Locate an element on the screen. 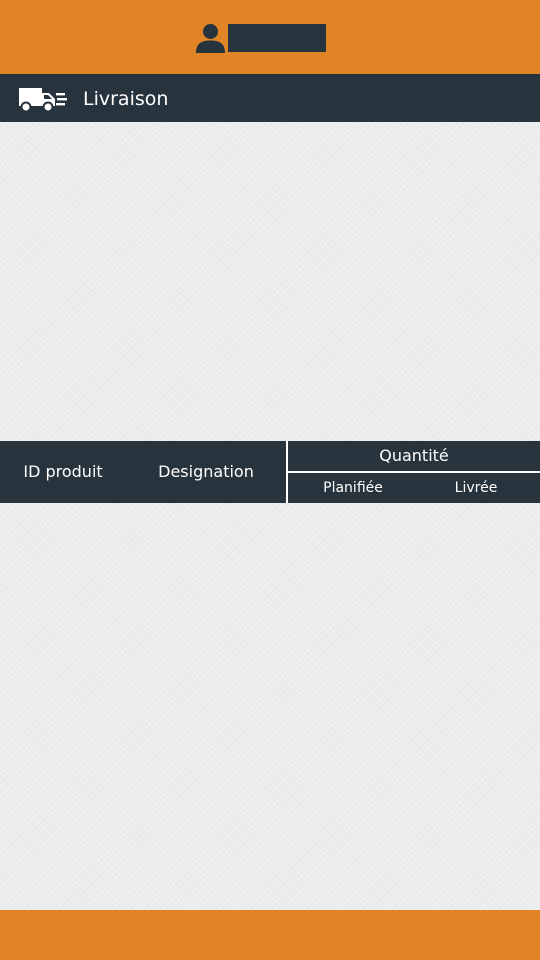 The width and height of the screenshot is (540, 960). column-group-header-quantite: Quantité is located at coordinates (414, 455).